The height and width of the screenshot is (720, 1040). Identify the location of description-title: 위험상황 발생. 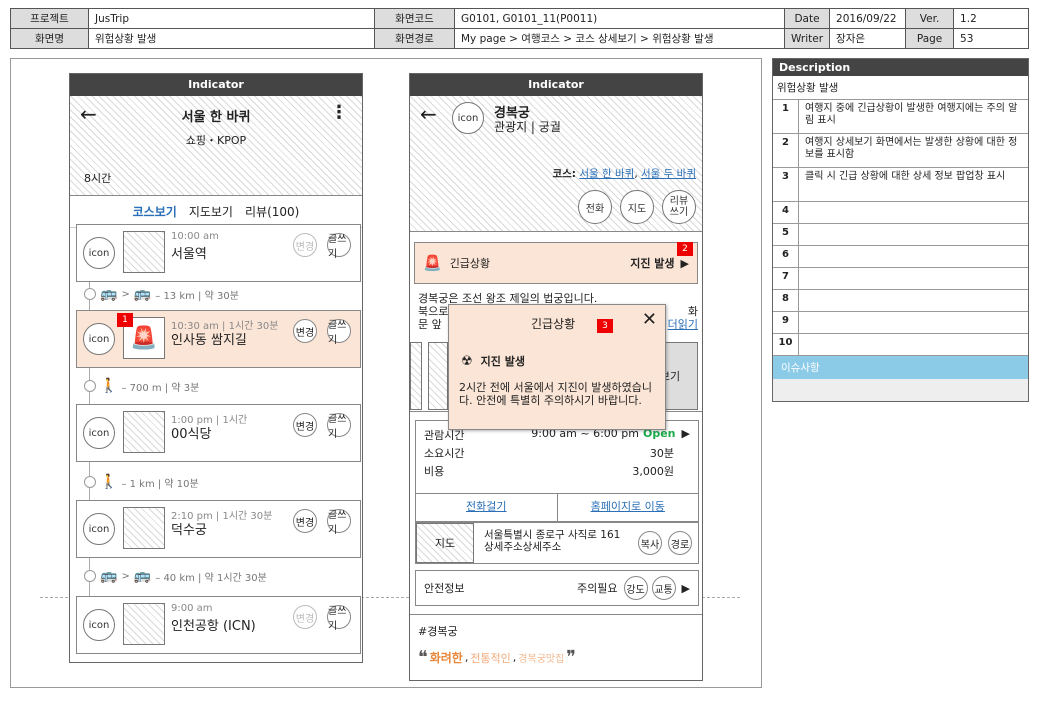
(900, 88).